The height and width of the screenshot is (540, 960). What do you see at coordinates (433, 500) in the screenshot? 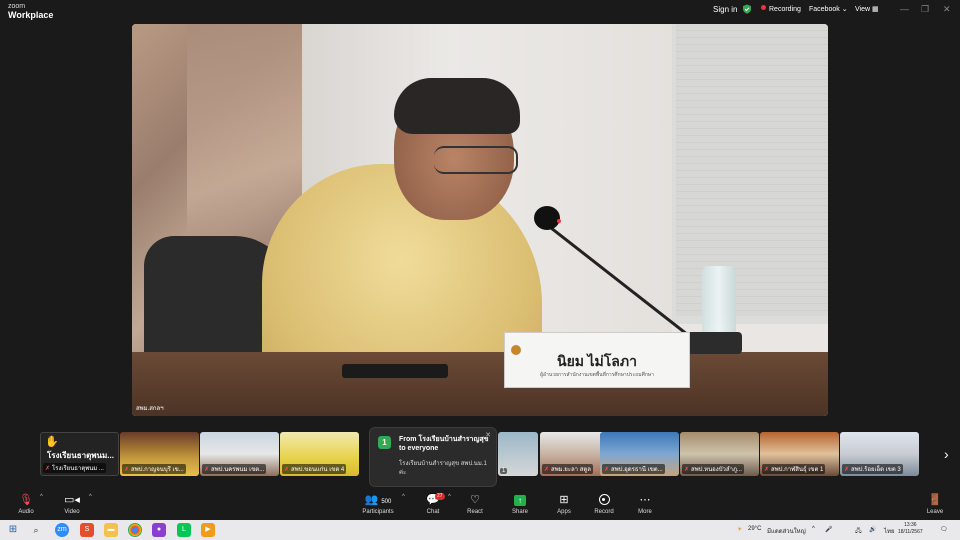
I see `chat-bubble-icon: 💬` at bounding box center [433, 500].